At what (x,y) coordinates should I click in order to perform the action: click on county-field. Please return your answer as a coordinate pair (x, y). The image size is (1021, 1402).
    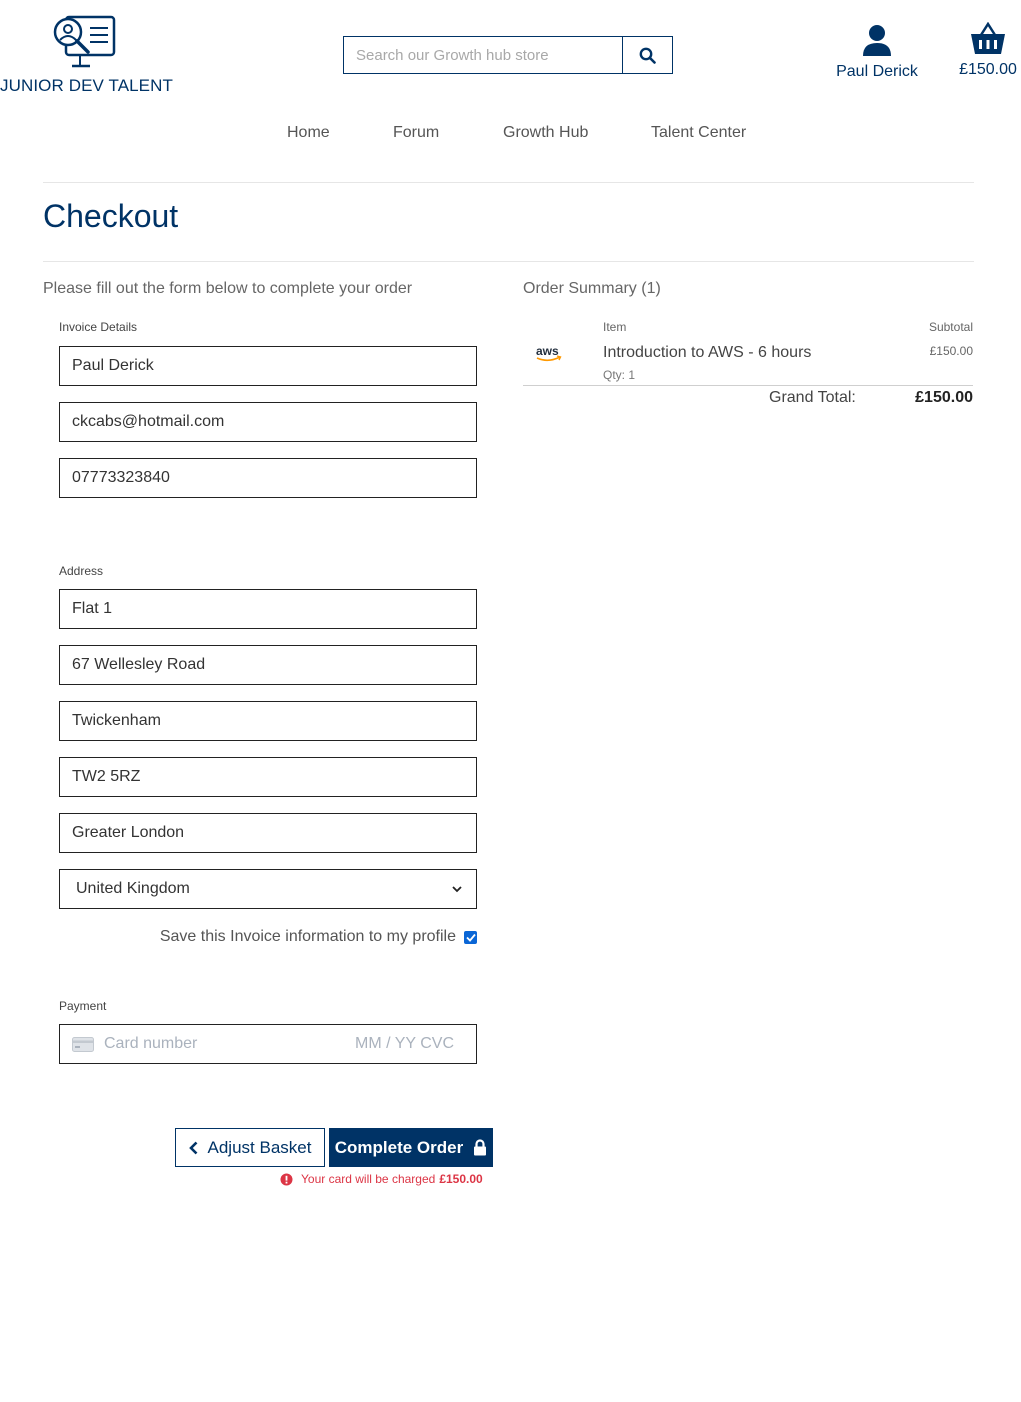
    Looking at the image, I should click on (268, 833).